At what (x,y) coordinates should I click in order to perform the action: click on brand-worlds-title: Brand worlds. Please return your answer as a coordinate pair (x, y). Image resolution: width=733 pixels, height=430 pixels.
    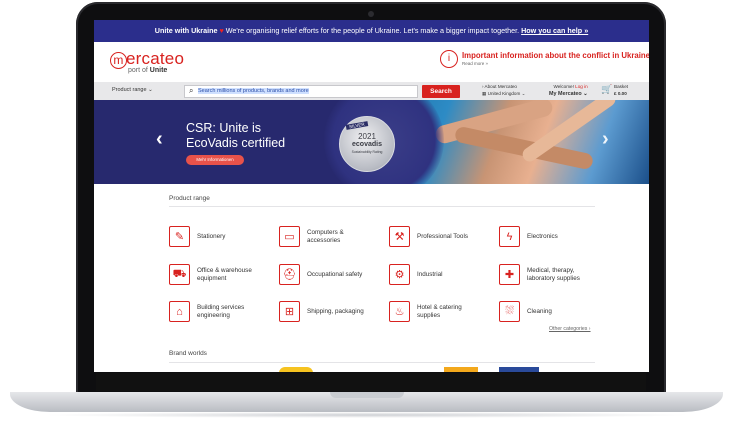
    Looking at the image, I should click on (188, 353).